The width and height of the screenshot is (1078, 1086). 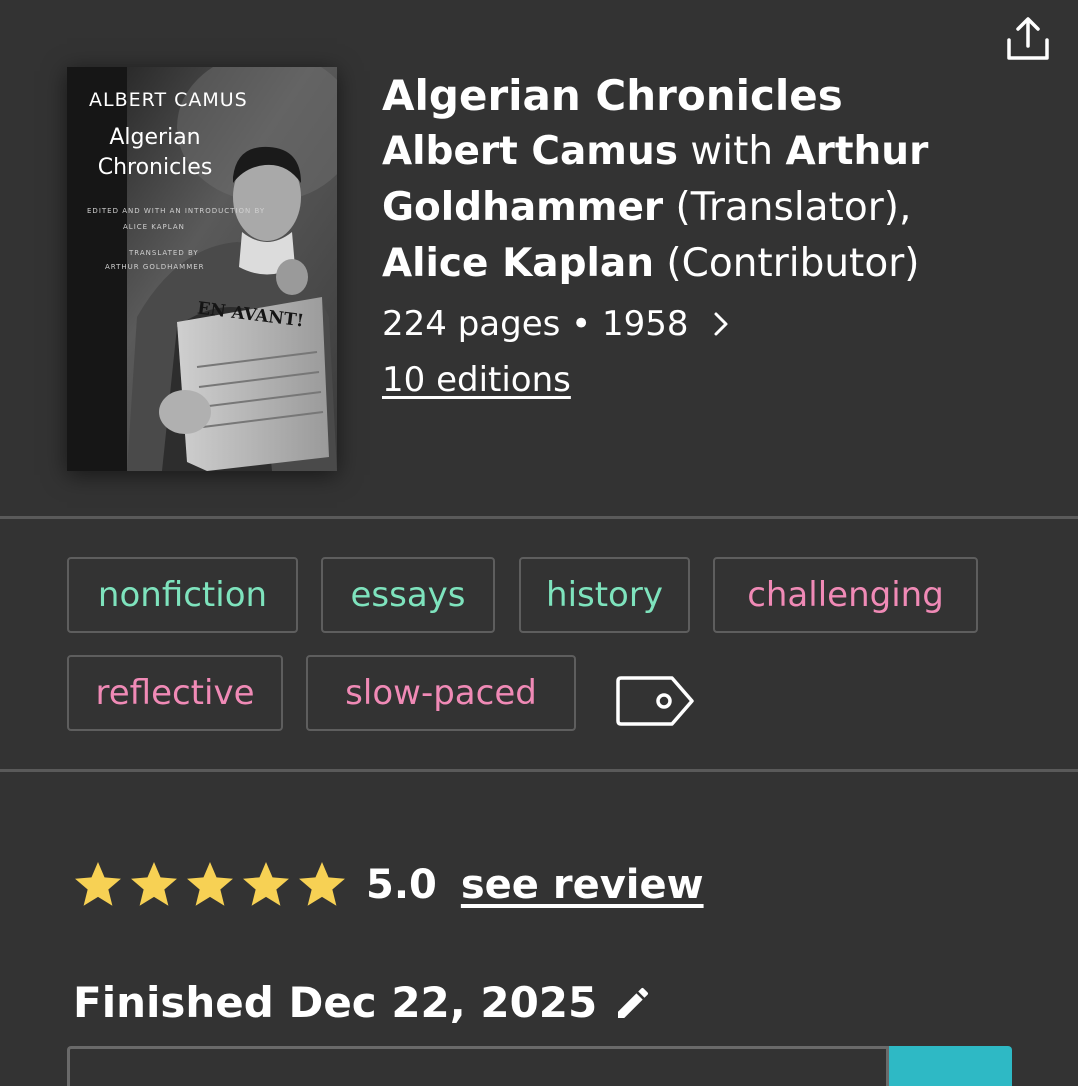 What do you see at coordinates (787, 207) in the screenshot?
I see `translator-role: (Translator),` at bounding box center [787, 207].